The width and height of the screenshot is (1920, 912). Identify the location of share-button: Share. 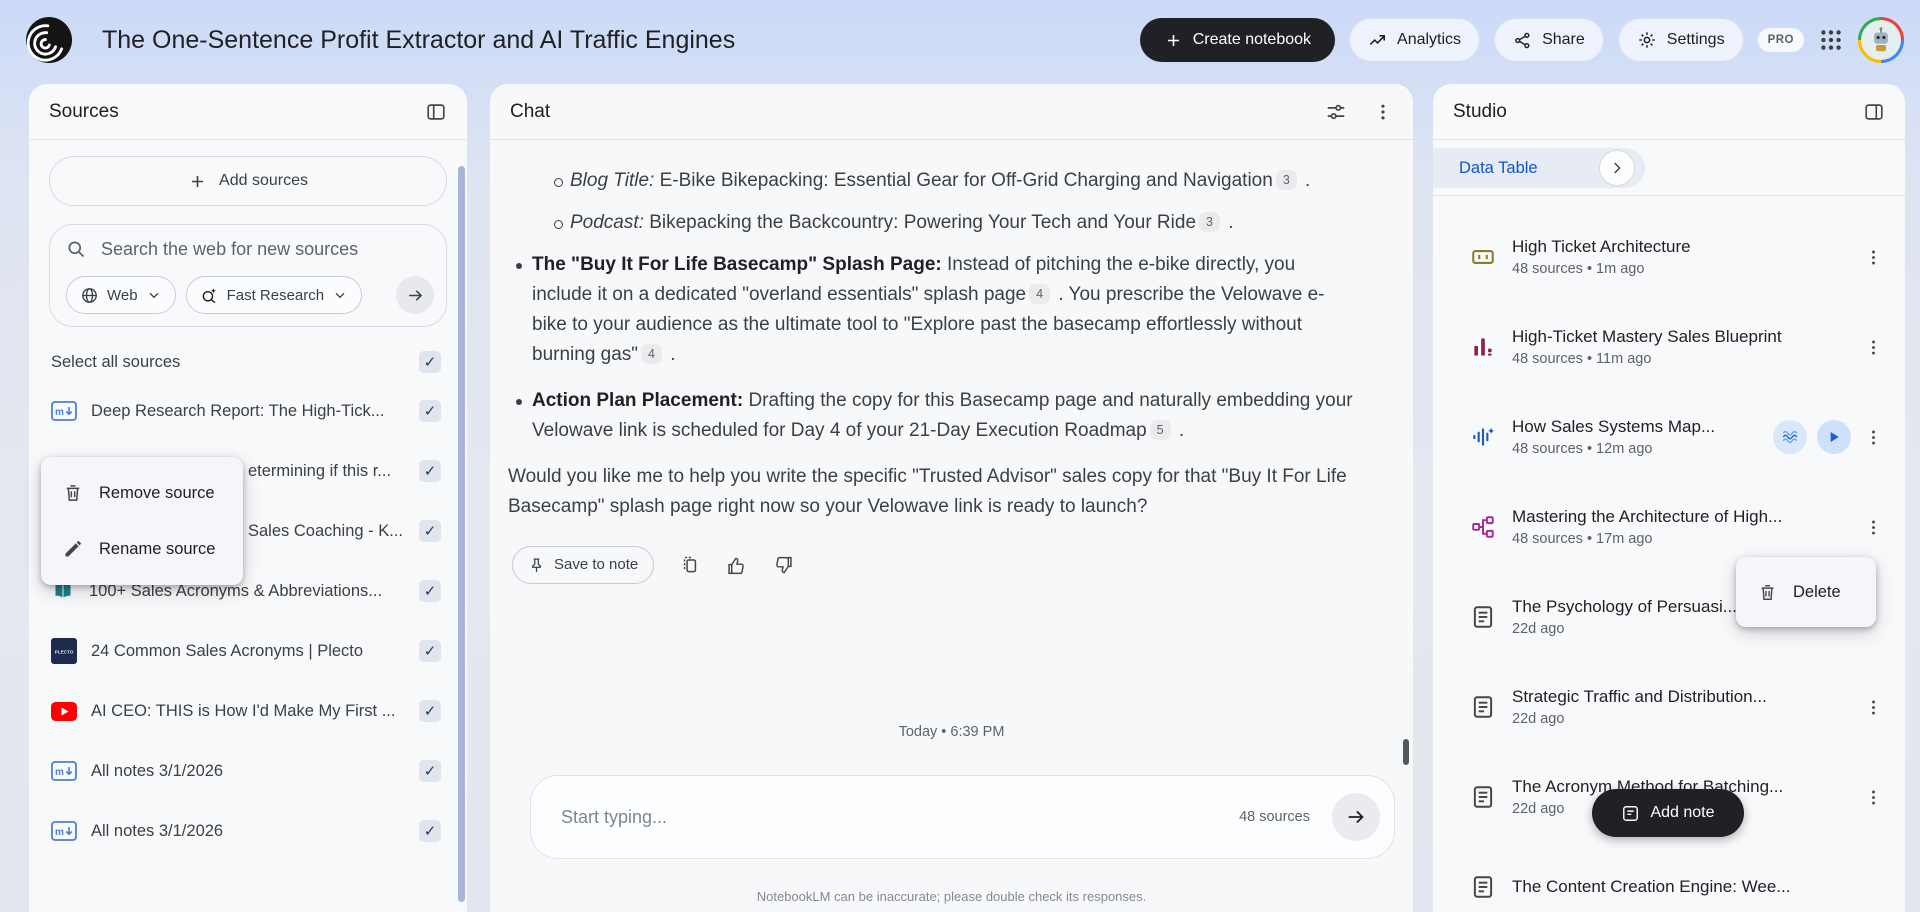
(1549, 40).